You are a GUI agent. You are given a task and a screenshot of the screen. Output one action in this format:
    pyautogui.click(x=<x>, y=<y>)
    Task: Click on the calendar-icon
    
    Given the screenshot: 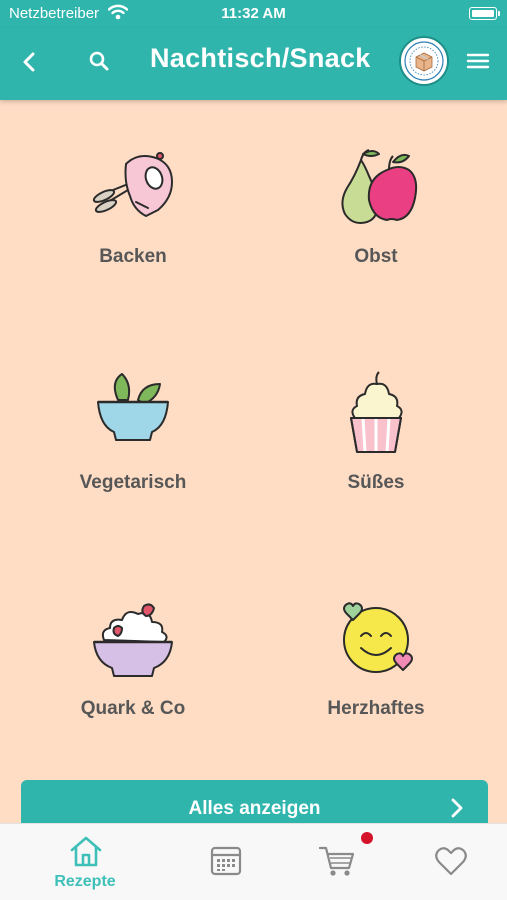 What is the action you would take?
    pyautogui.click(x=226, y=861)
    